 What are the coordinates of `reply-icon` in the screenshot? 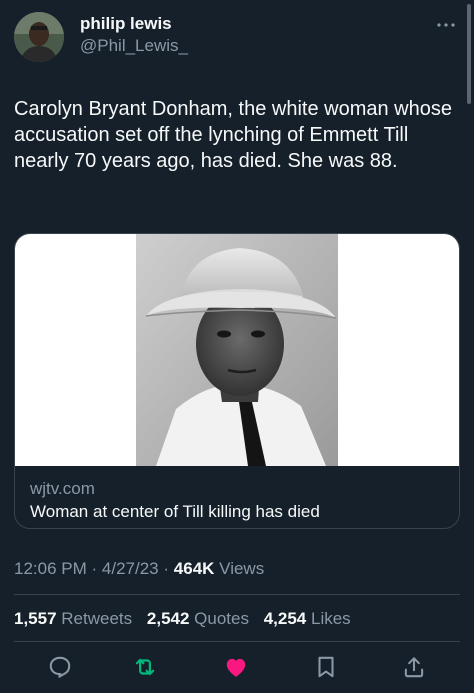 It's located at (60, 667).